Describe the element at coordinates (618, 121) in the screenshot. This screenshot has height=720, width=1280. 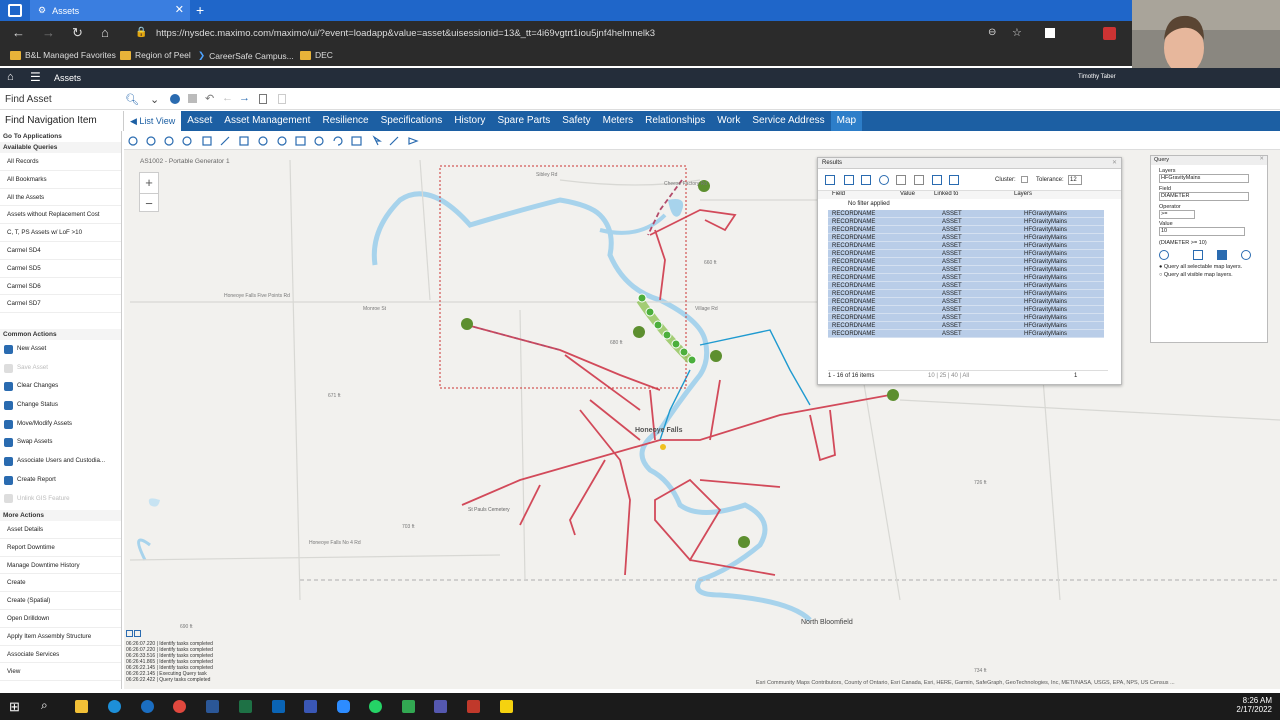
I see `tab-meters: Meters` at that location.